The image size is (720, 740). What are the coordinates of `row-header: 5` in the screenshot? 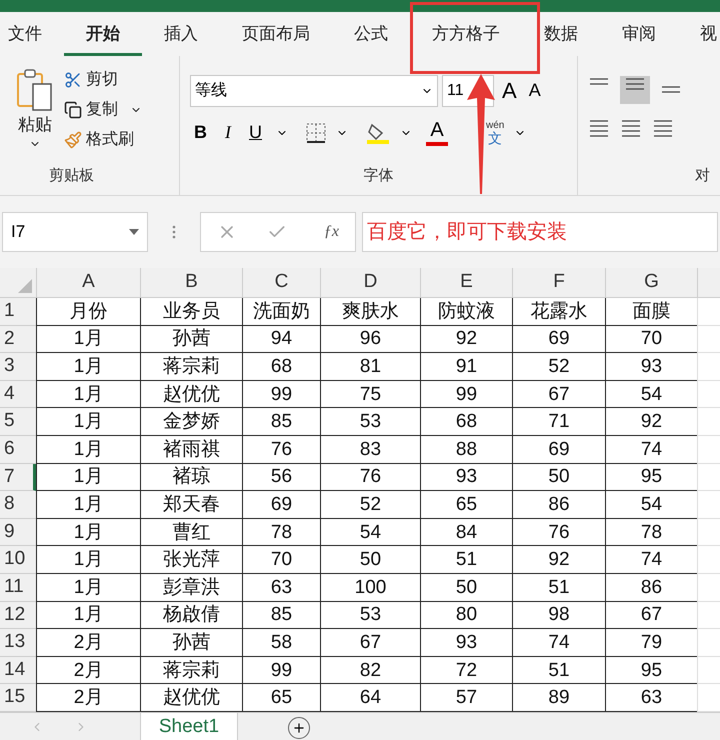 It's located at (18, 422).